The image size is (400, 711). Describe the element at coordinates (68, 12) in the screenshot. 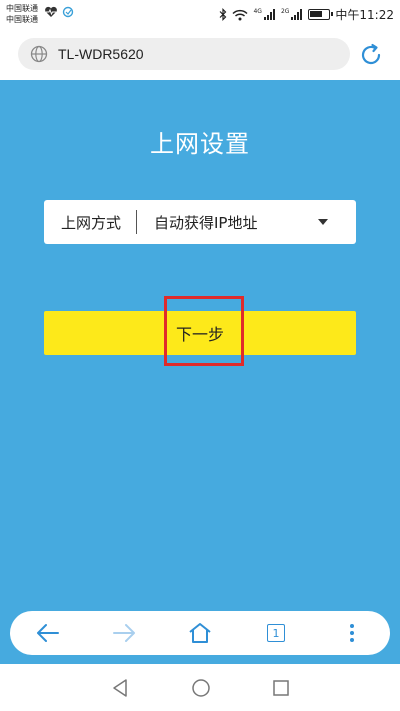

I see `cloud-icon` at that location.